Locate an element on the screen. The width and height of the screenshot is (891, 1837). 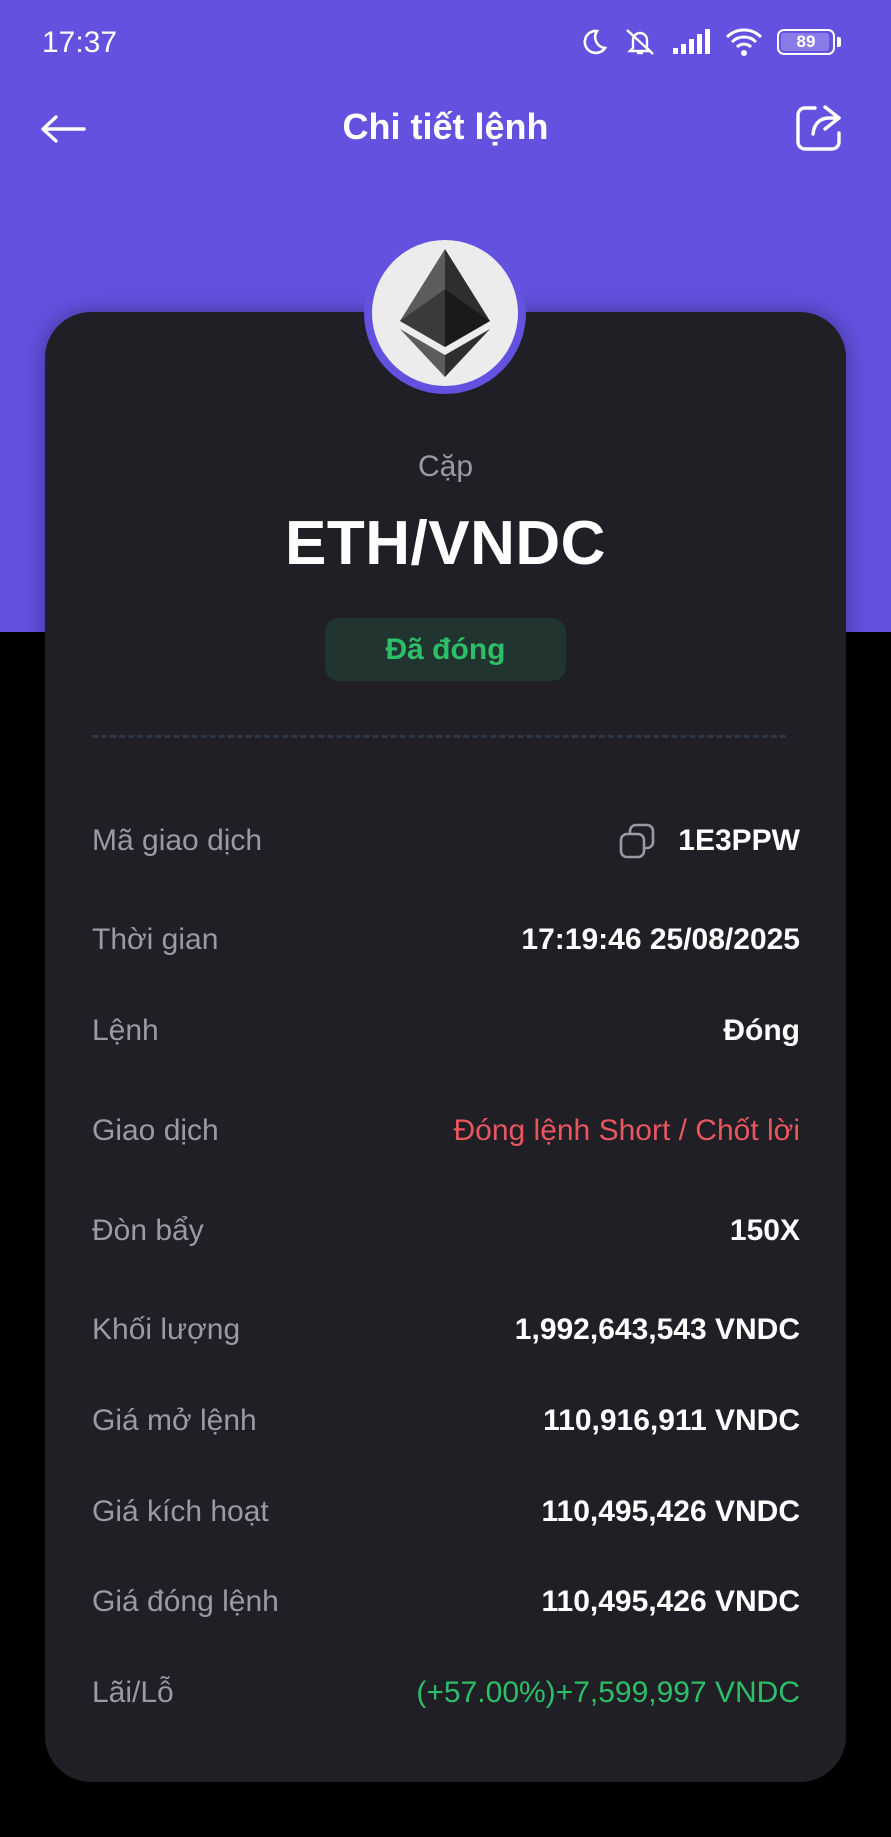
detail-row-profit-loss: Lãi/Lỗ (+57.00%)+7,599,997 VNDC is located at coordinates (446, 1693).